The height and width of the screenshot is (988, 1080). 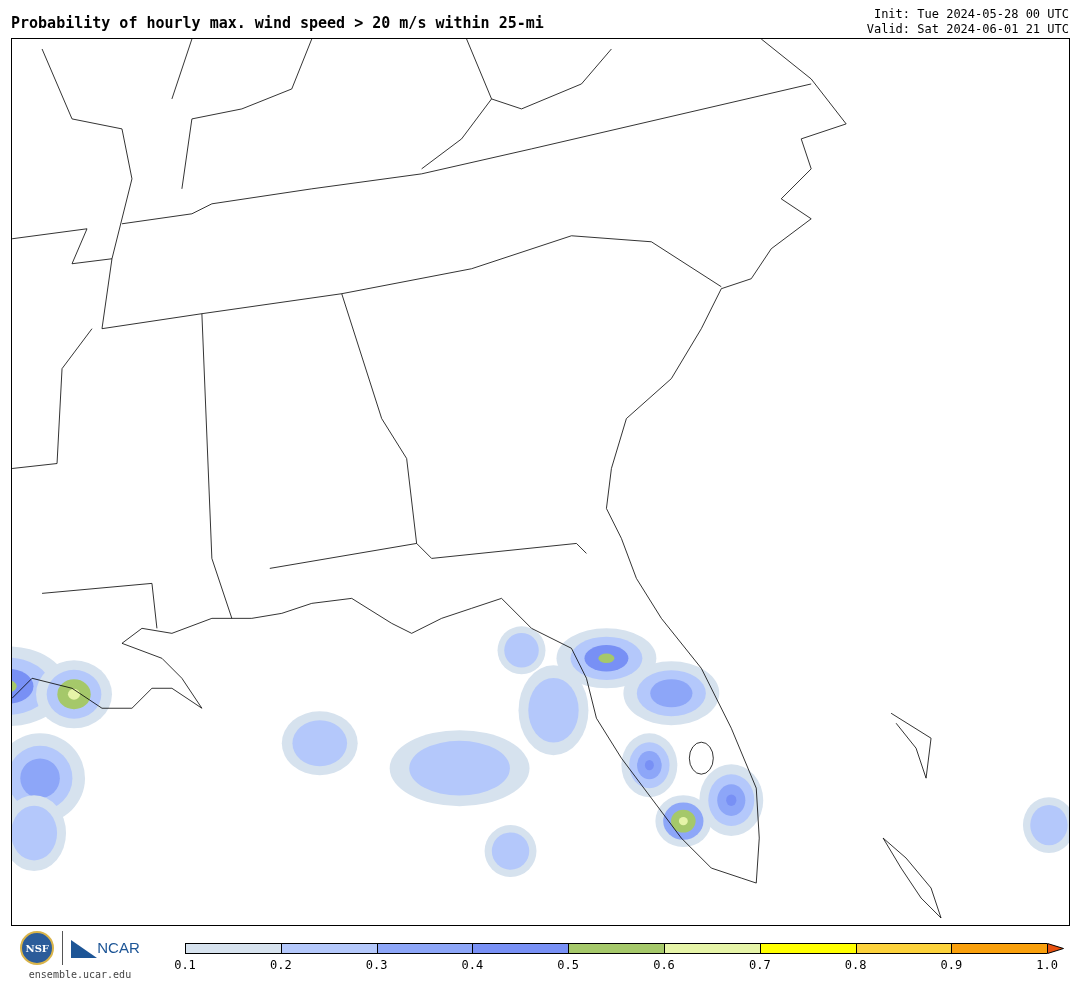 I want to click on tick-label: 1.0, so click(x=1047, y=965).